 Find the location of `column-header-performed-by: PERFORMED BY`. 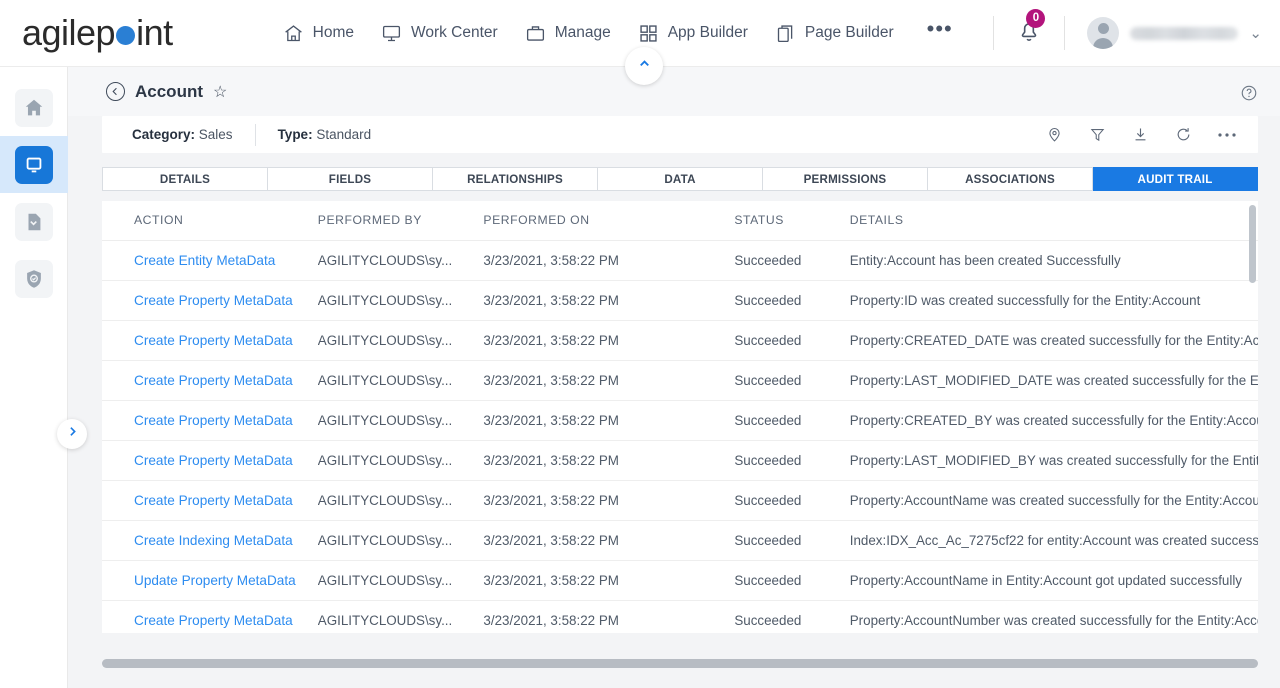

column-header-performed-by: PERFORMED BY is located at coordinates (400, 221).